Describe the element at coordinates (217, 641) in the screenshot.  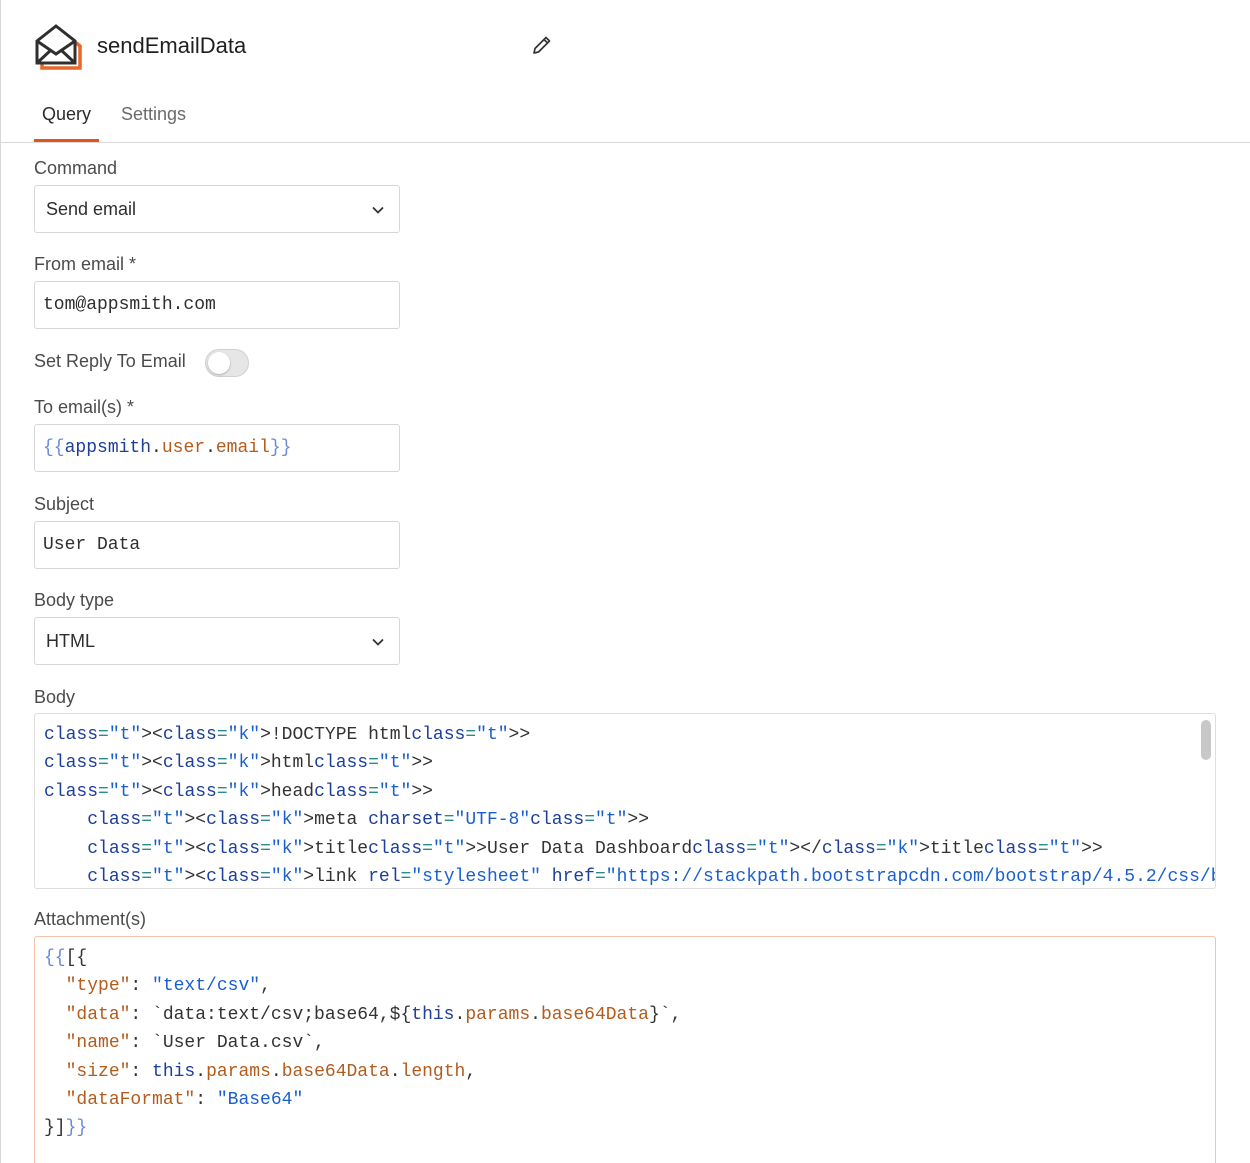
I see `body-type-select: HTML` at that location.